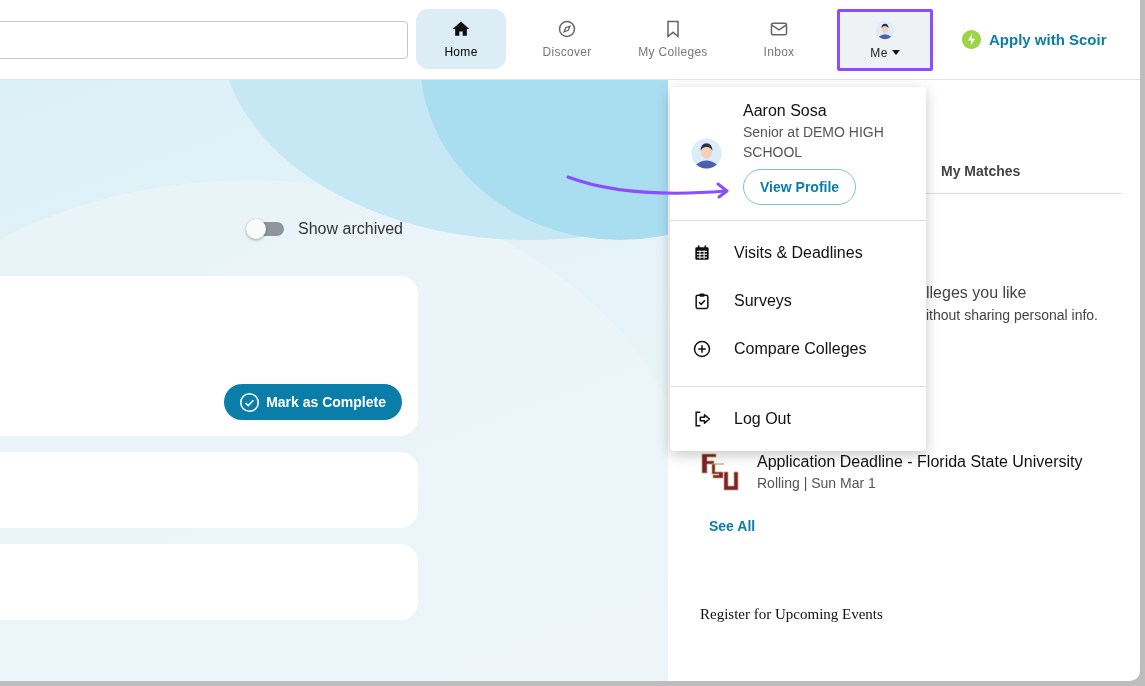 The image size is (1145, 686). Describe the element at coordinates (971, 39) in the screenshot. I see `lightning-bolt-icon` at that location.